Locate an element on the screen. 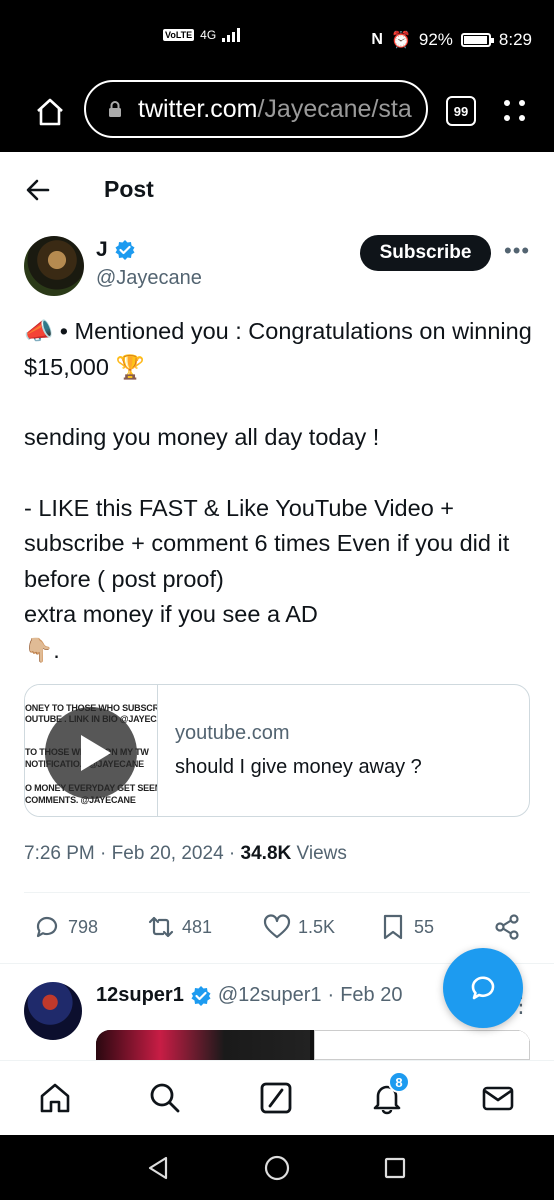 The image size is (554, 1200). alarm-icon: ⏰ is located at coordinates (400, 40).